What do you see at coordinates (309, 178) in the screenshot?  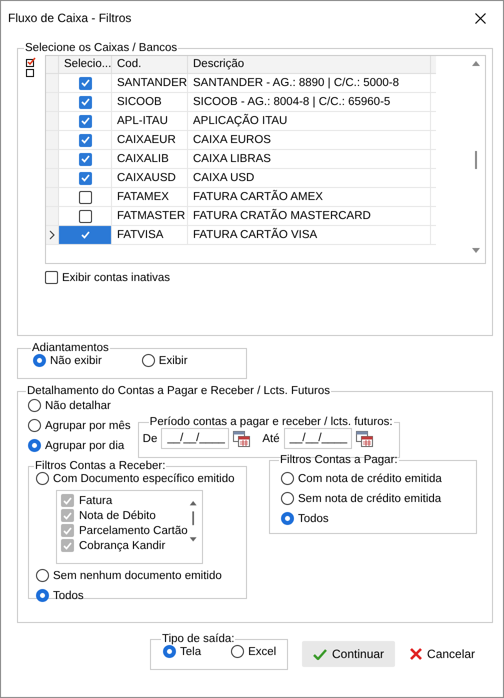 I see `table-cell: CAIXA USD` at bounding box center [309, 178].